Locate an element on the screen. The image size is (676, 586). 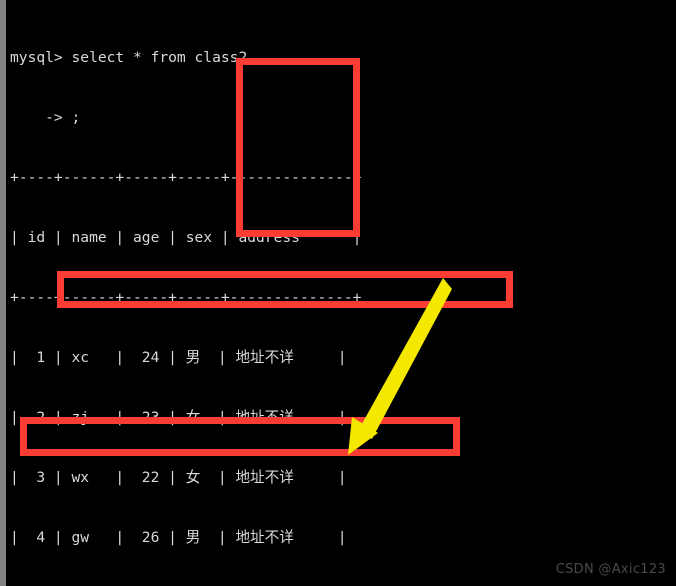
scrollbar-thumb is located at coordinates (3, 293).